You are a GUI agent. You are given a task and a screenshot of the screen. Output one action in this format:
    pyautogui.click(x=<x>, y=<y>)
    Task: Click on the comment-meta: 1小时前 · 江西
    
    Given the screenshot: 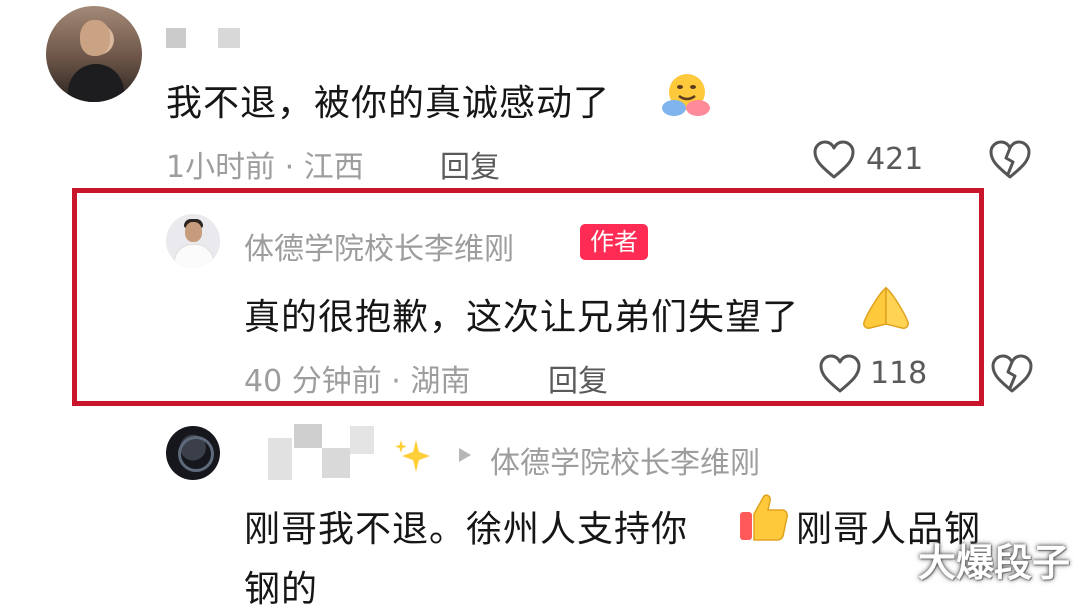 What is the action you would take?
    pyautogui.click(x=265, y=167)
    